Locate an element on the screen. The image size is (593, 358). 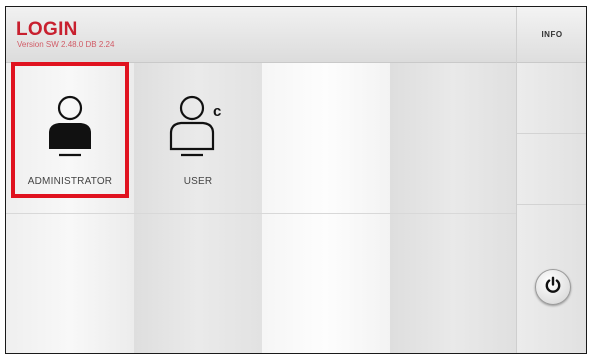
header-bar: LOGIN Version SW 2.48.0 DB 2.24 is located at coordinates (261, 35).